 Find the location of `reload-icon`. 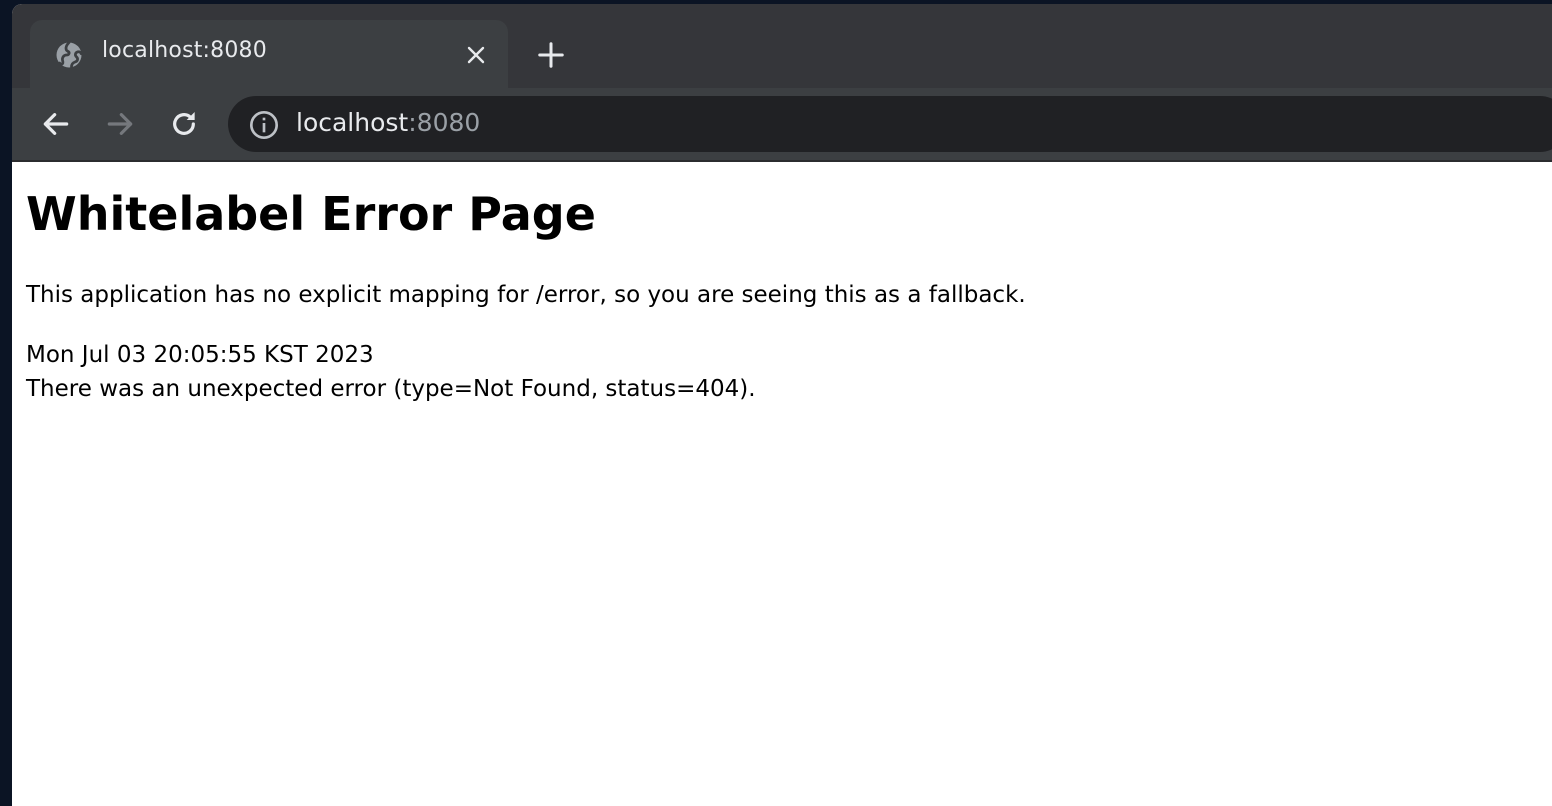

reload-icon is located at coordinates (184, 124).